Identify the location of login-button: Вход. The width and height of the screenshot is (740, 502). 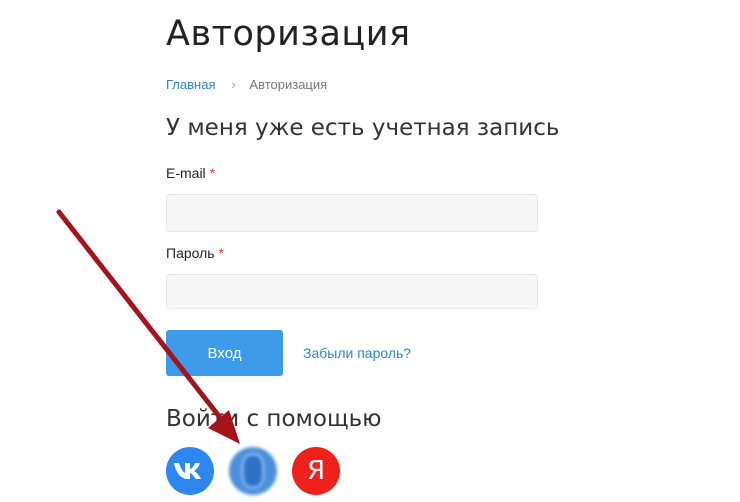
(224, 353).